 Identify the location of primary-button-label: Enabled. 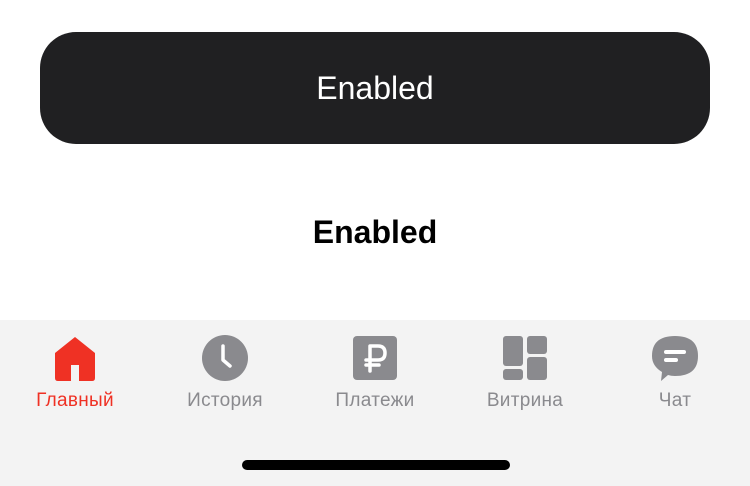
(375, 87).